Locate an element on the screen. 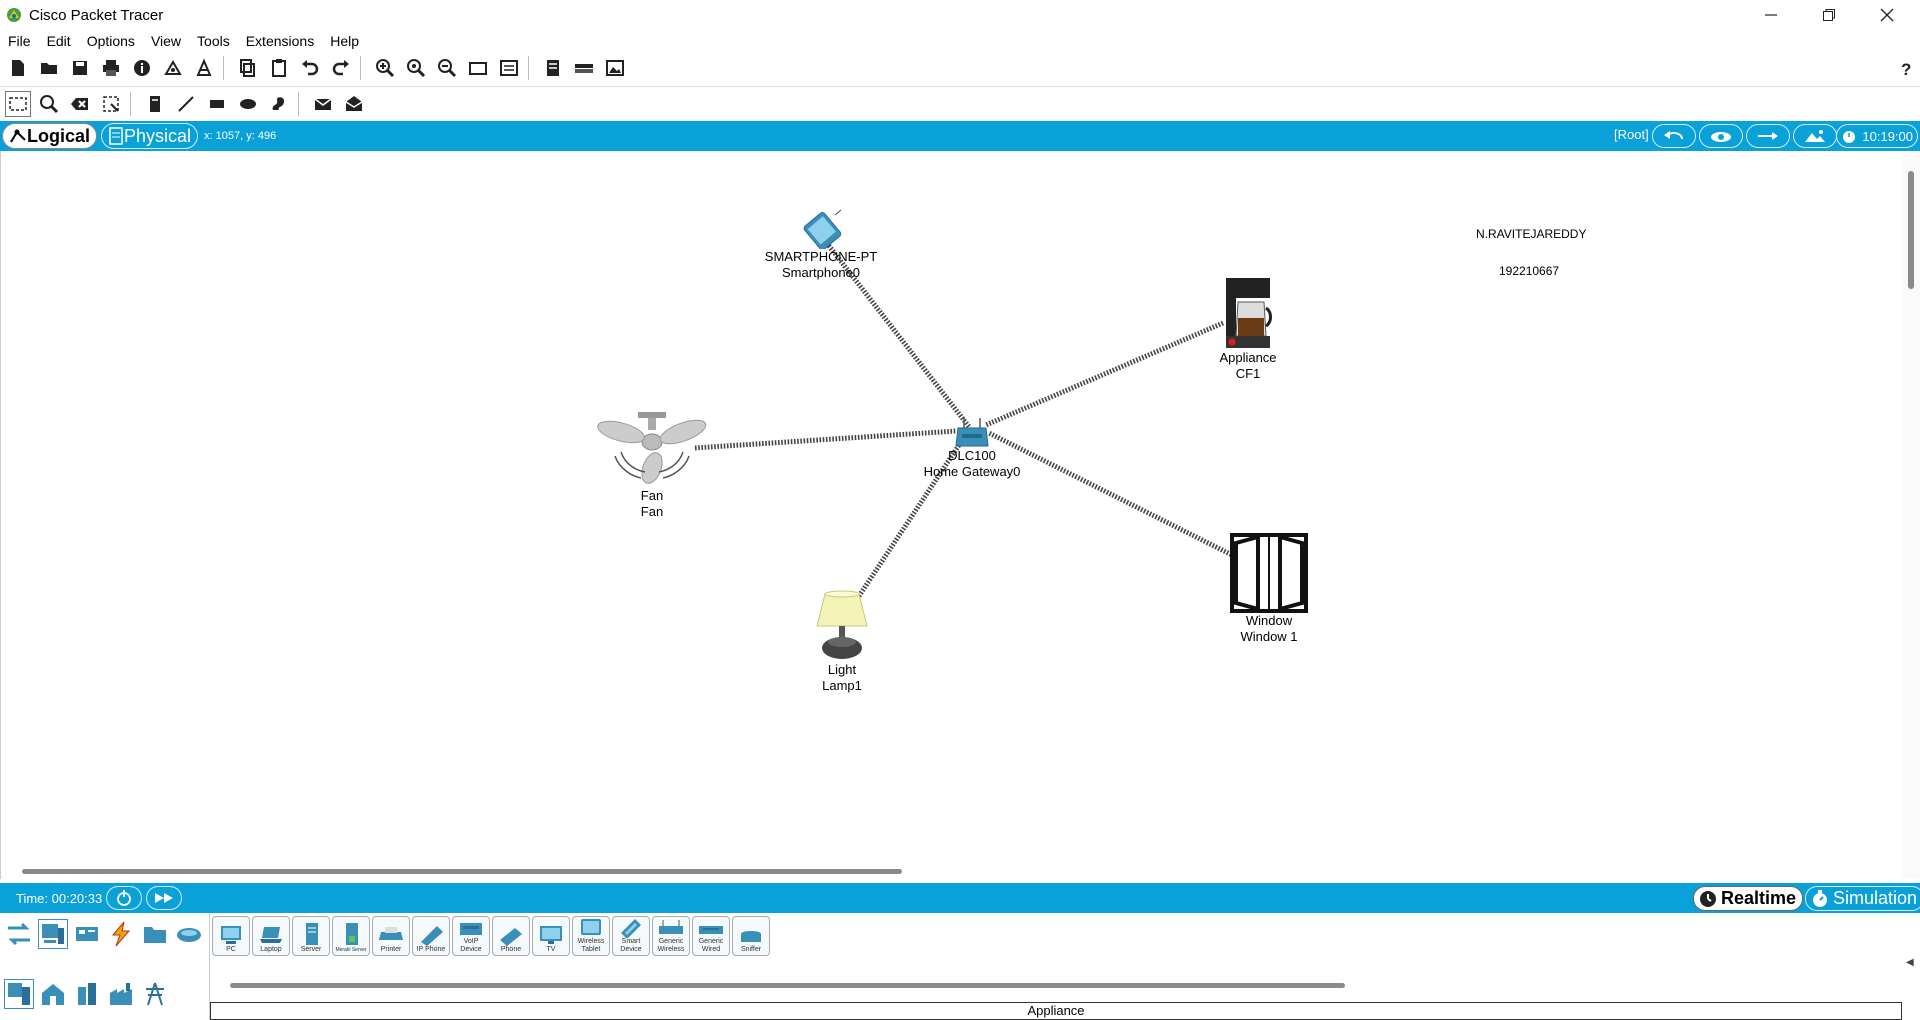  vertical-scroll-thumb is located at coordinates (1911, 230).